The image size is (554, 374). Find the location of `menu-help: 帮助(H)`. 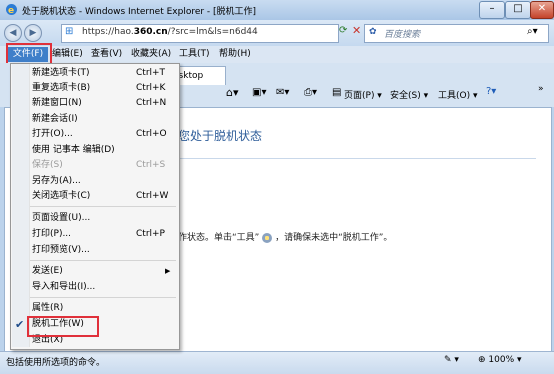

menu-help: 帮助(H) is located at coordinates (235, 54).